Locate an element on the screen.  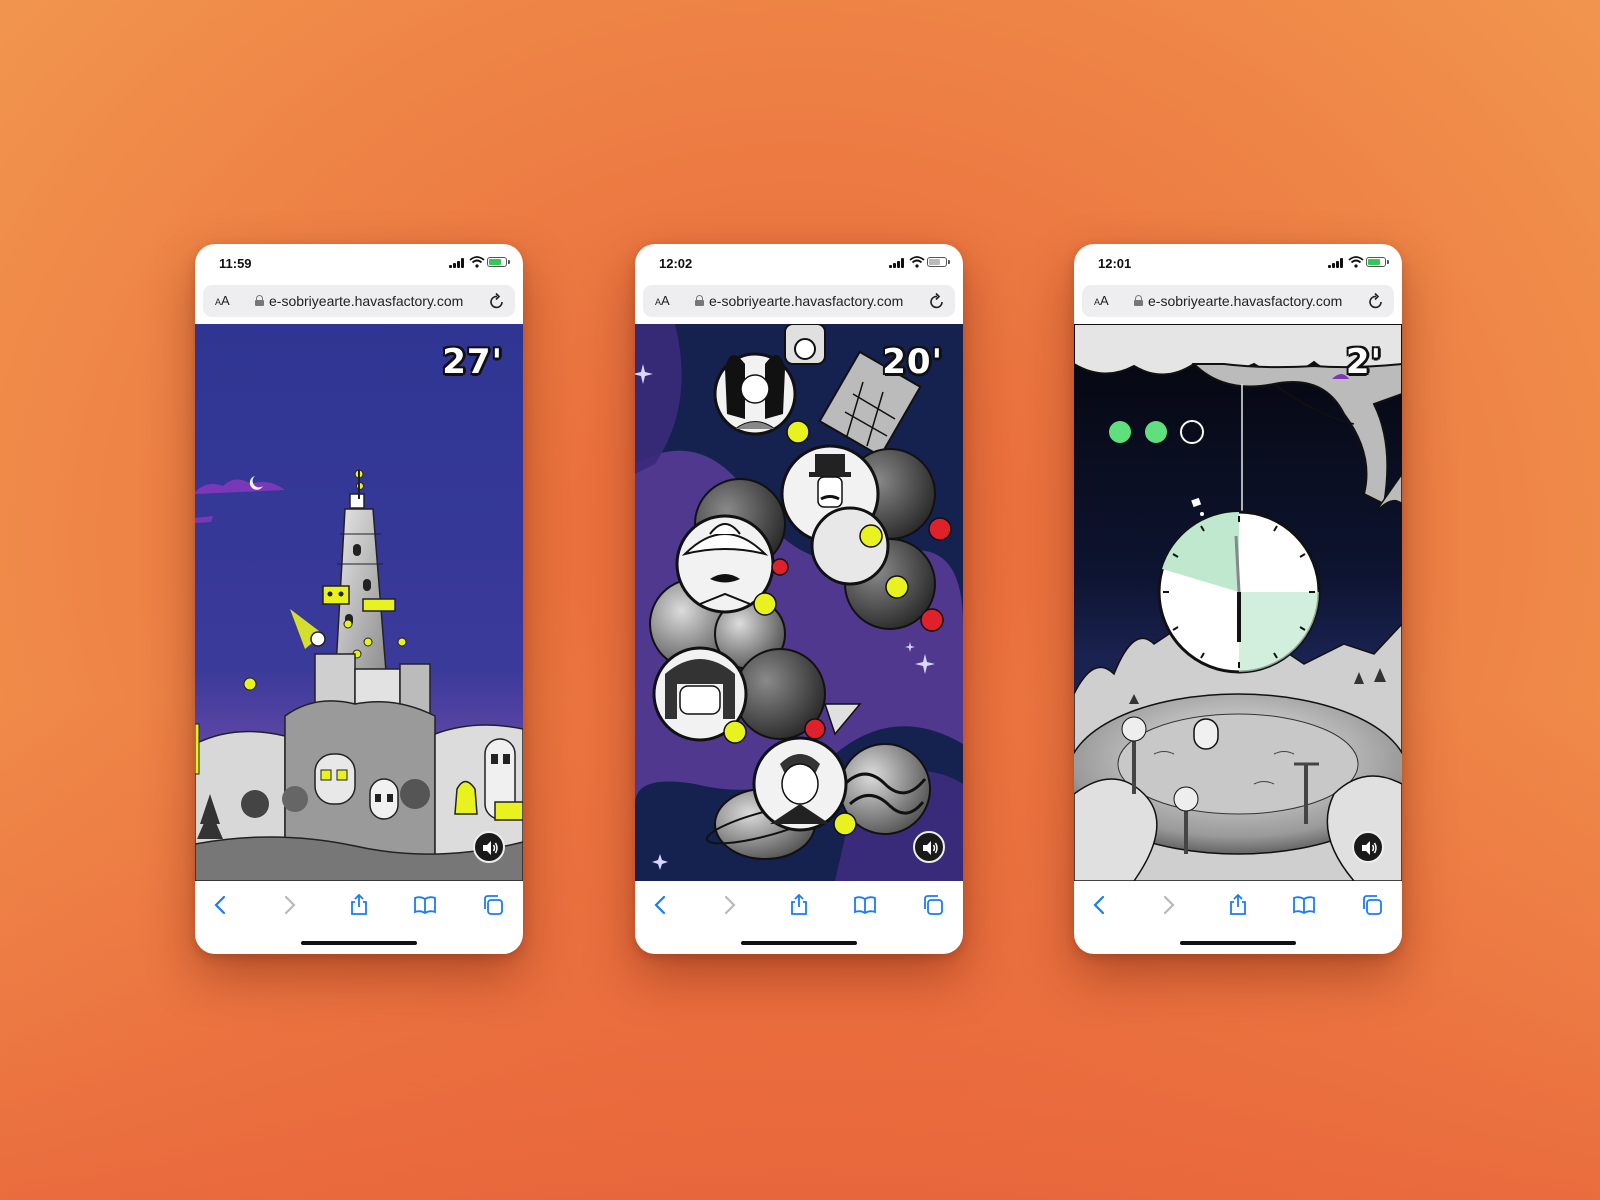
status-bar: 12:01 is located at coordinates (1238, 262).